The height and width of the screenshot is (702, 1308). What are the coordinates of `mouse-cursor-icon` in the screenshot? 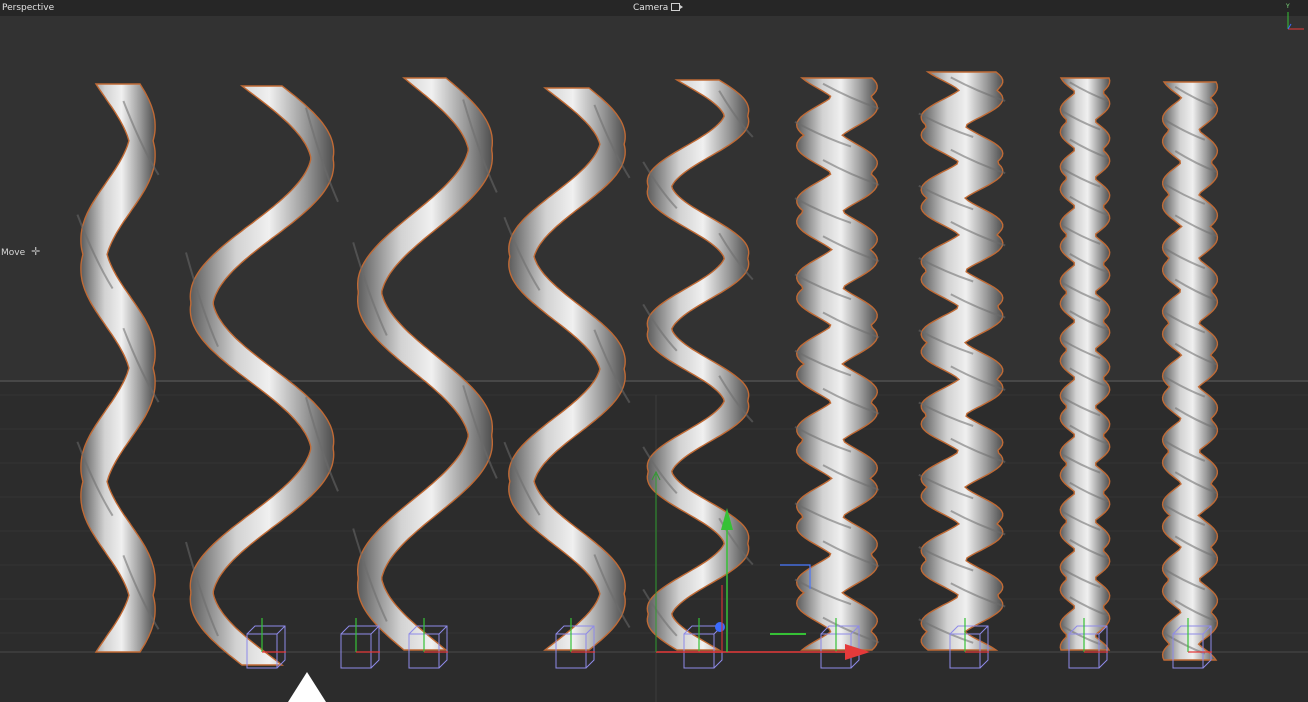 It's located at (307, 687).